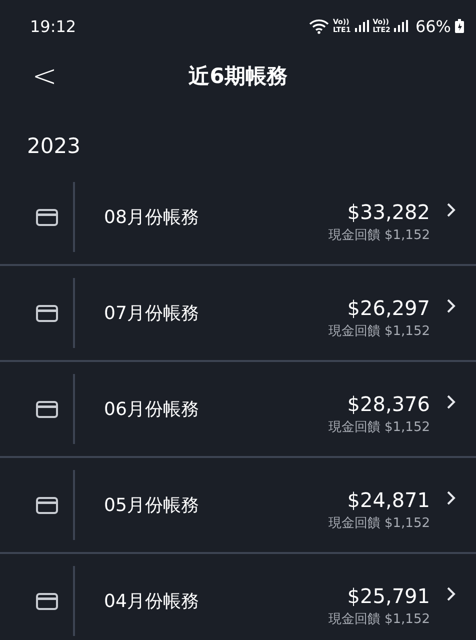 The width and height of the screenshot is (476, 640). What do you see at coordinates (388, 500) in the screenshot?
I see `statement-amount: $24,871` at bounding box center [388, 500].